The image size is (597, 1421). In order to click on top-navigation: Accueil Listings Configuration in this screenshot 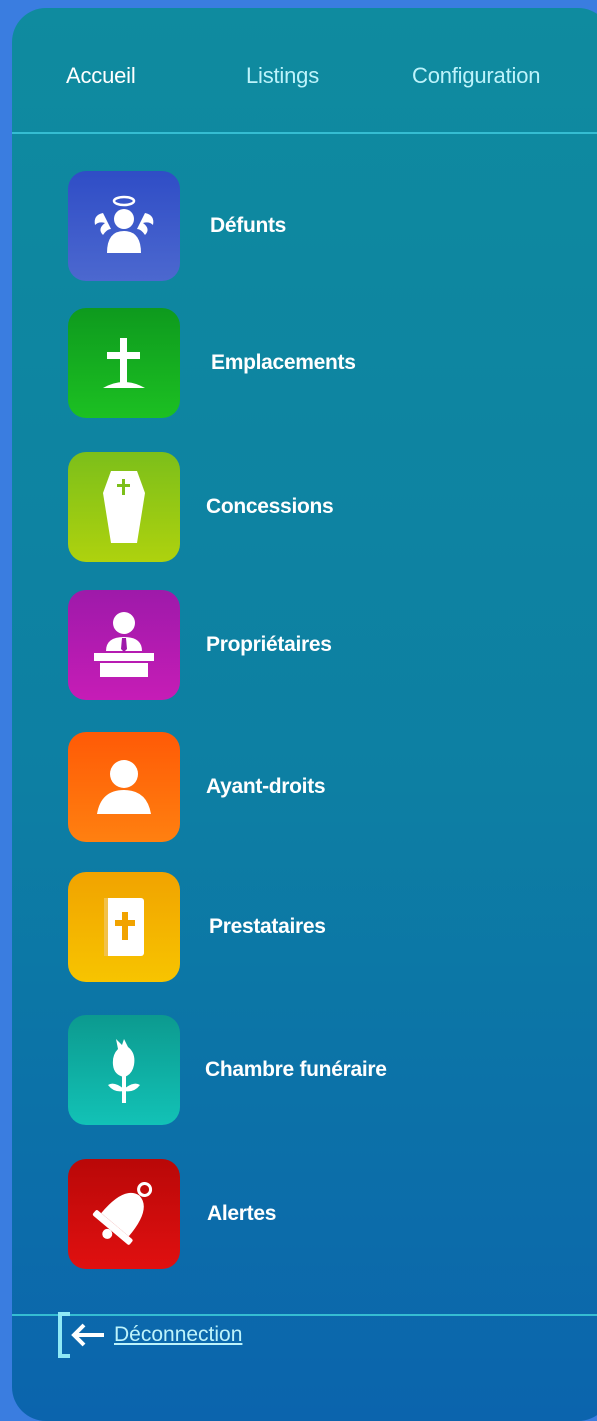, I will do `click(304, 72)`.